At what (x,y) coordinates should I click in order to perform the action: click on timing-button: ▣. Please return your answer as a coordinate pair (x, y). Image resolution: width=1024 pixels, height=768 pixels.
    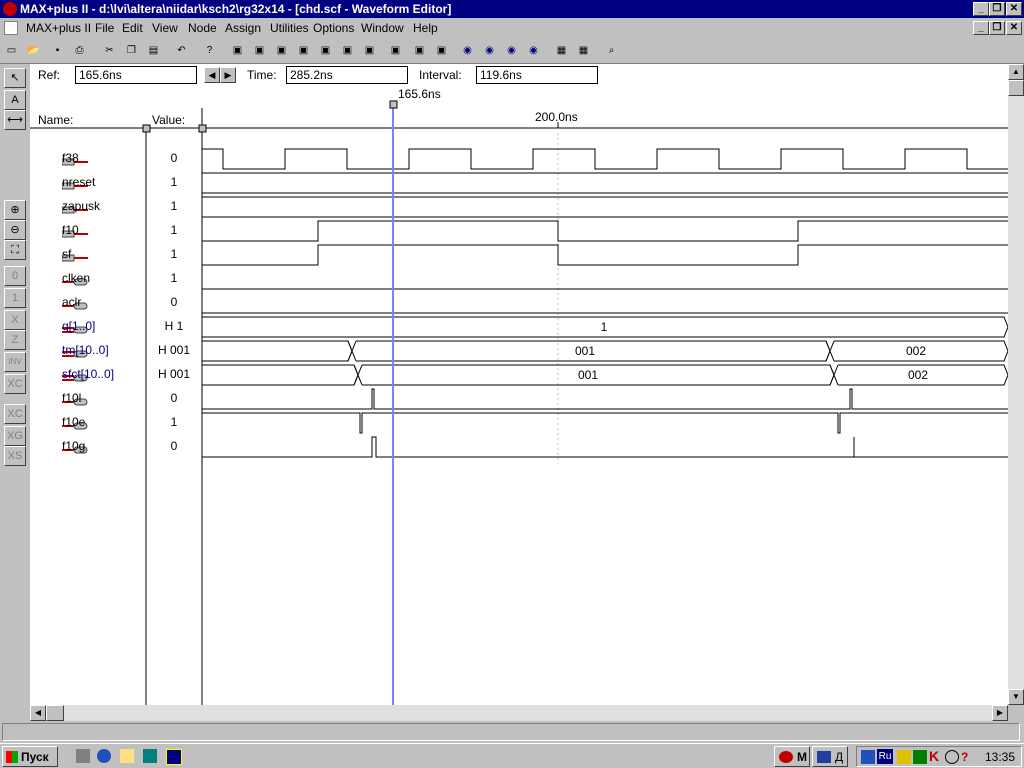
    Looking at the image, I should click on (304, 51).